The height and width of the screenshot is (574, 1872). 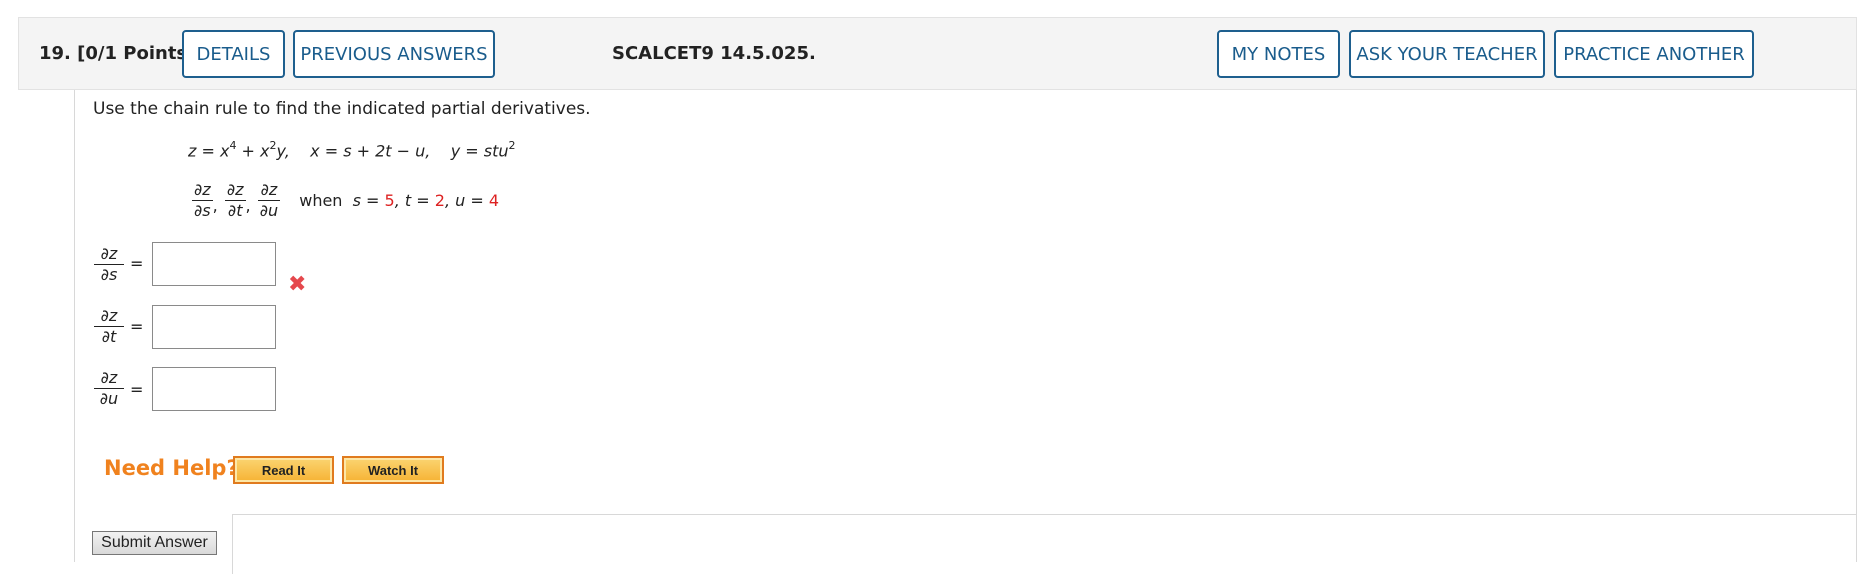 I want to click on watch-it-button: Watch It, so click(x=393, y=470).